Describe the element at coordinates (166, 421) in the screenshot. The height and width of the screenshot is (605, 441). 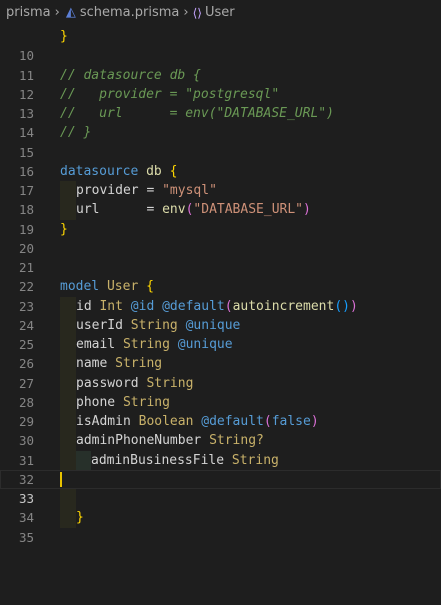
I see `field-type: Boolean` at that location.